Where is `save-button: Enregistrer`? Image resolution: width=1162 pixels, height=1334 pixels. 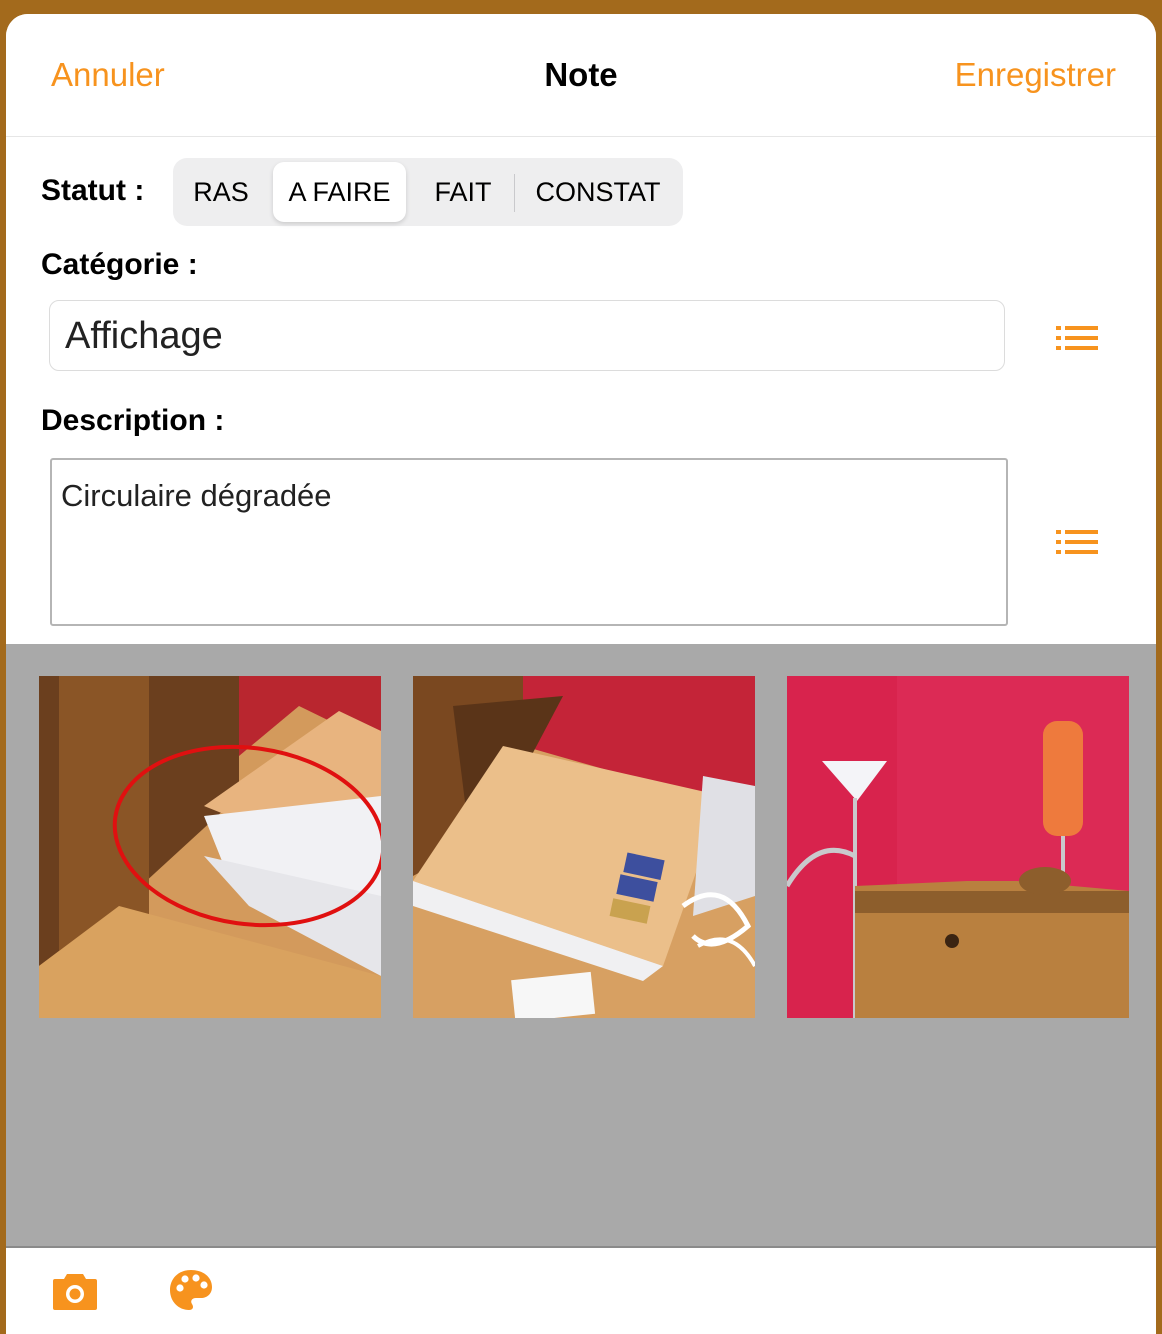 save-button: Enregistrer is located at coordinates (1035, 75).